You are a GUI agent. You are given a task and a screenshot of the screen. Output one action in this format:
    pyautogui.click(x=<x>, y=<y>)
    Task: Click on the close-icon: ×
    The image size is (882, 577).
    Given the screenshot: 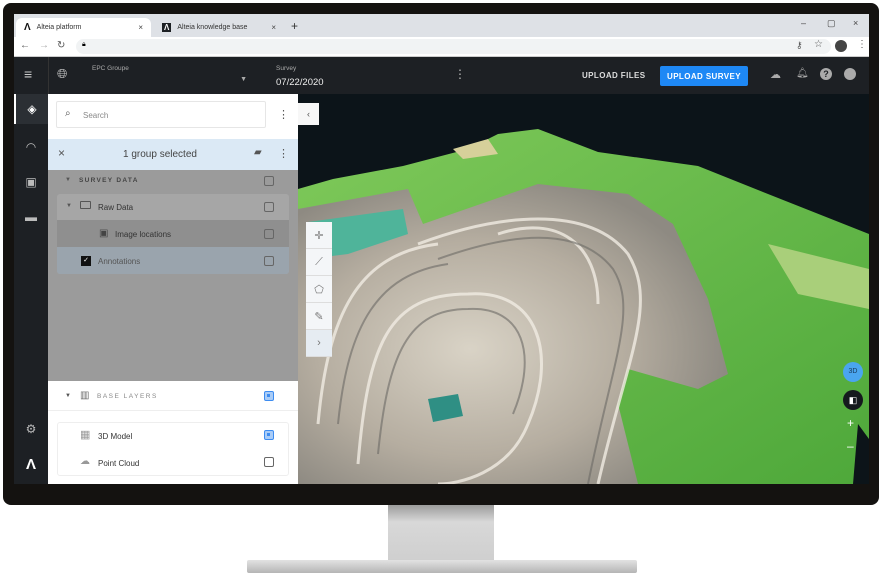 What is the action you would take?
    pyautogui.click(x=61, y=153)
    